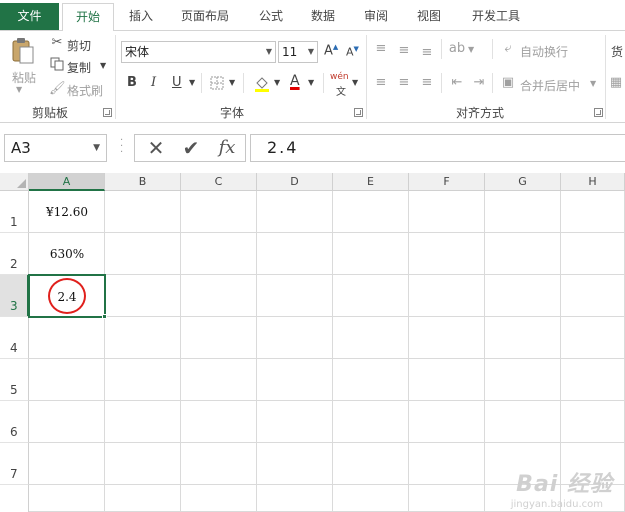 This screenshot has height=512, width=625. Describe the element at coordinates (14, 422) in the screenshot. I see `row-header-6: 6` at that location.